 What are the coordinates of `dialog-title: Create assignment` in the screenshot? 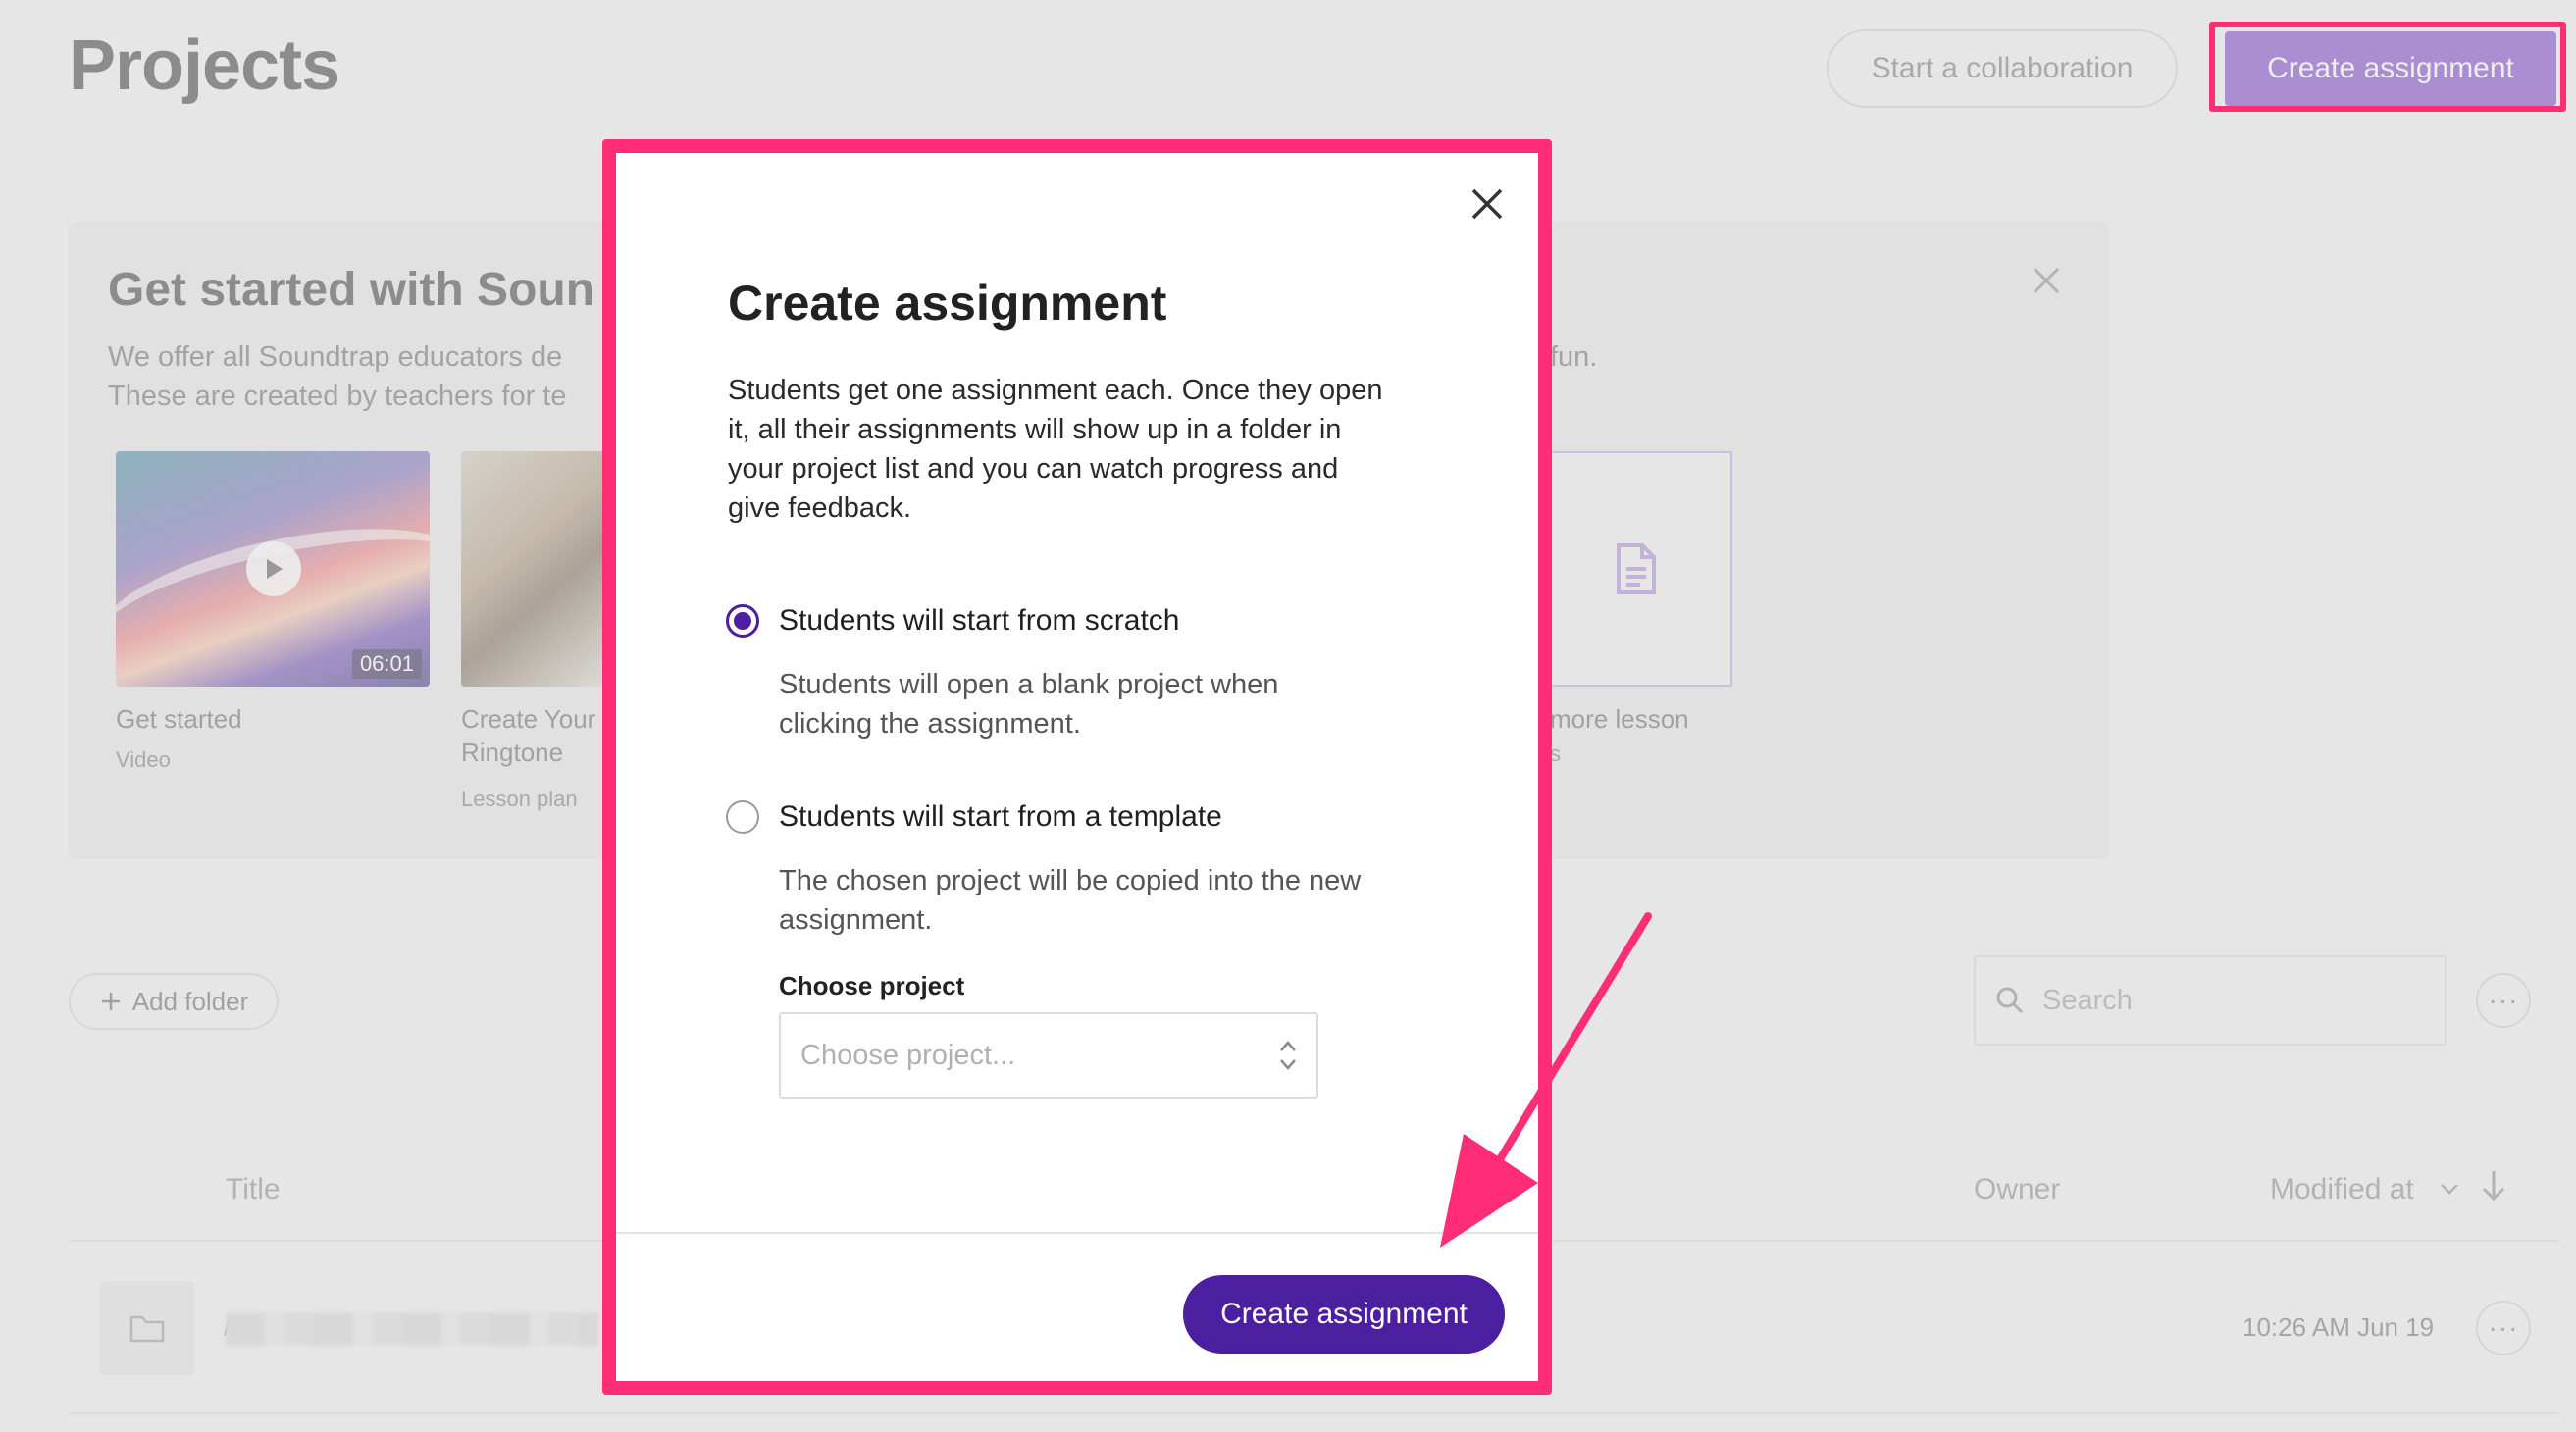 It's located at (947, 303).